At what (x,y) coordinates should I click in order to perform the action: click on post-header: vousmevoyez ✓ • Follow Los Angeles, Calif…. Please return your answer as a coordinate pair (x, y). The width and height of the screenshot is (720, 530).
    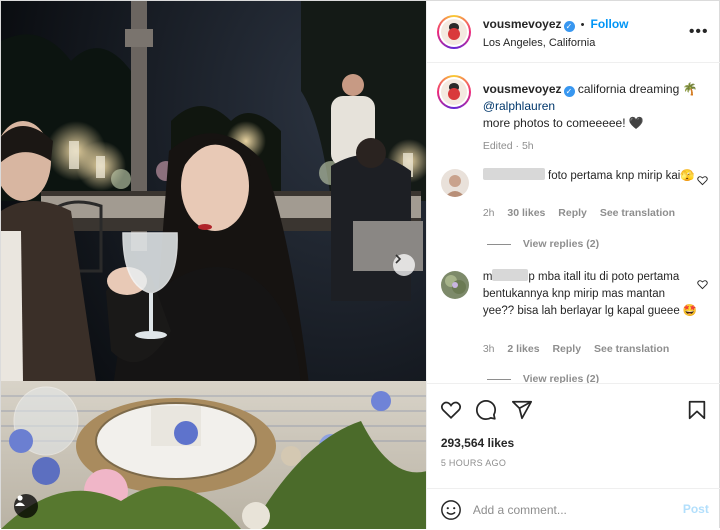
    Looking at the image, I should click on (573, 32).